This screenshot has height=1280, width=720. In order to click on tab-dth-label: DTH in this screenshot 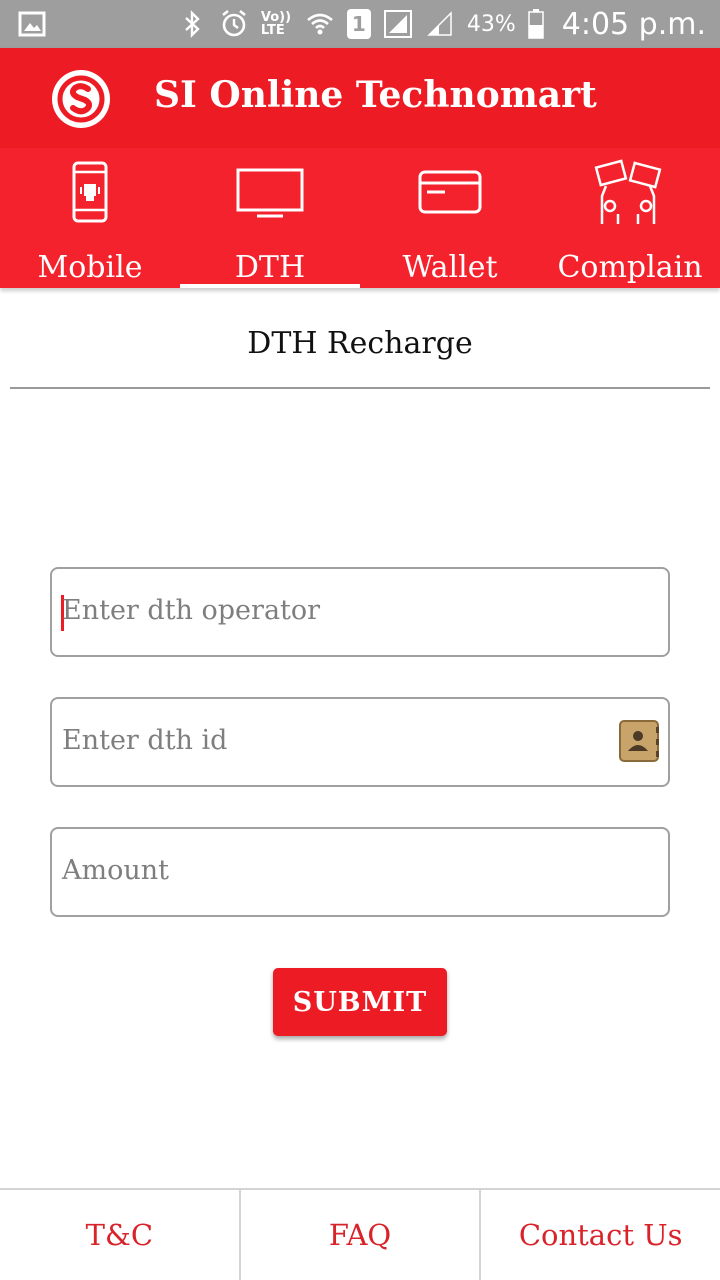, I will do `click(270, 267)`.